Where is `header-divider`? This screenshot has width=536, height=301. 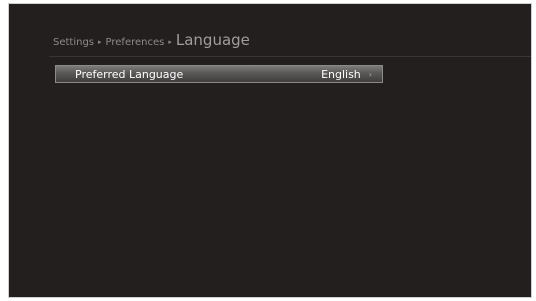
header-divider is located at coordinates (290, 56).